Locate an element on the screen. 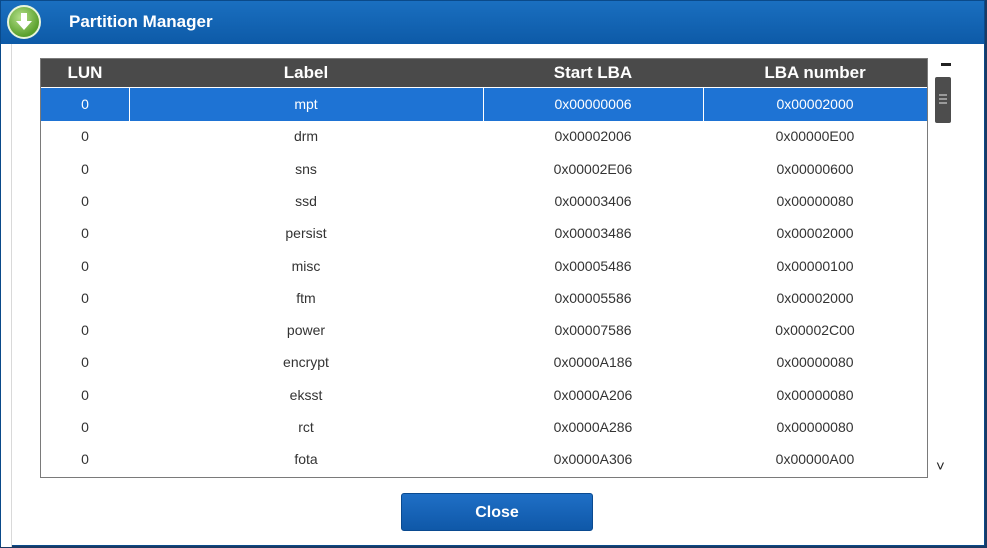 This screenshot has width=987, height=548. cell-label: persist is located at coordinates (306, 233).